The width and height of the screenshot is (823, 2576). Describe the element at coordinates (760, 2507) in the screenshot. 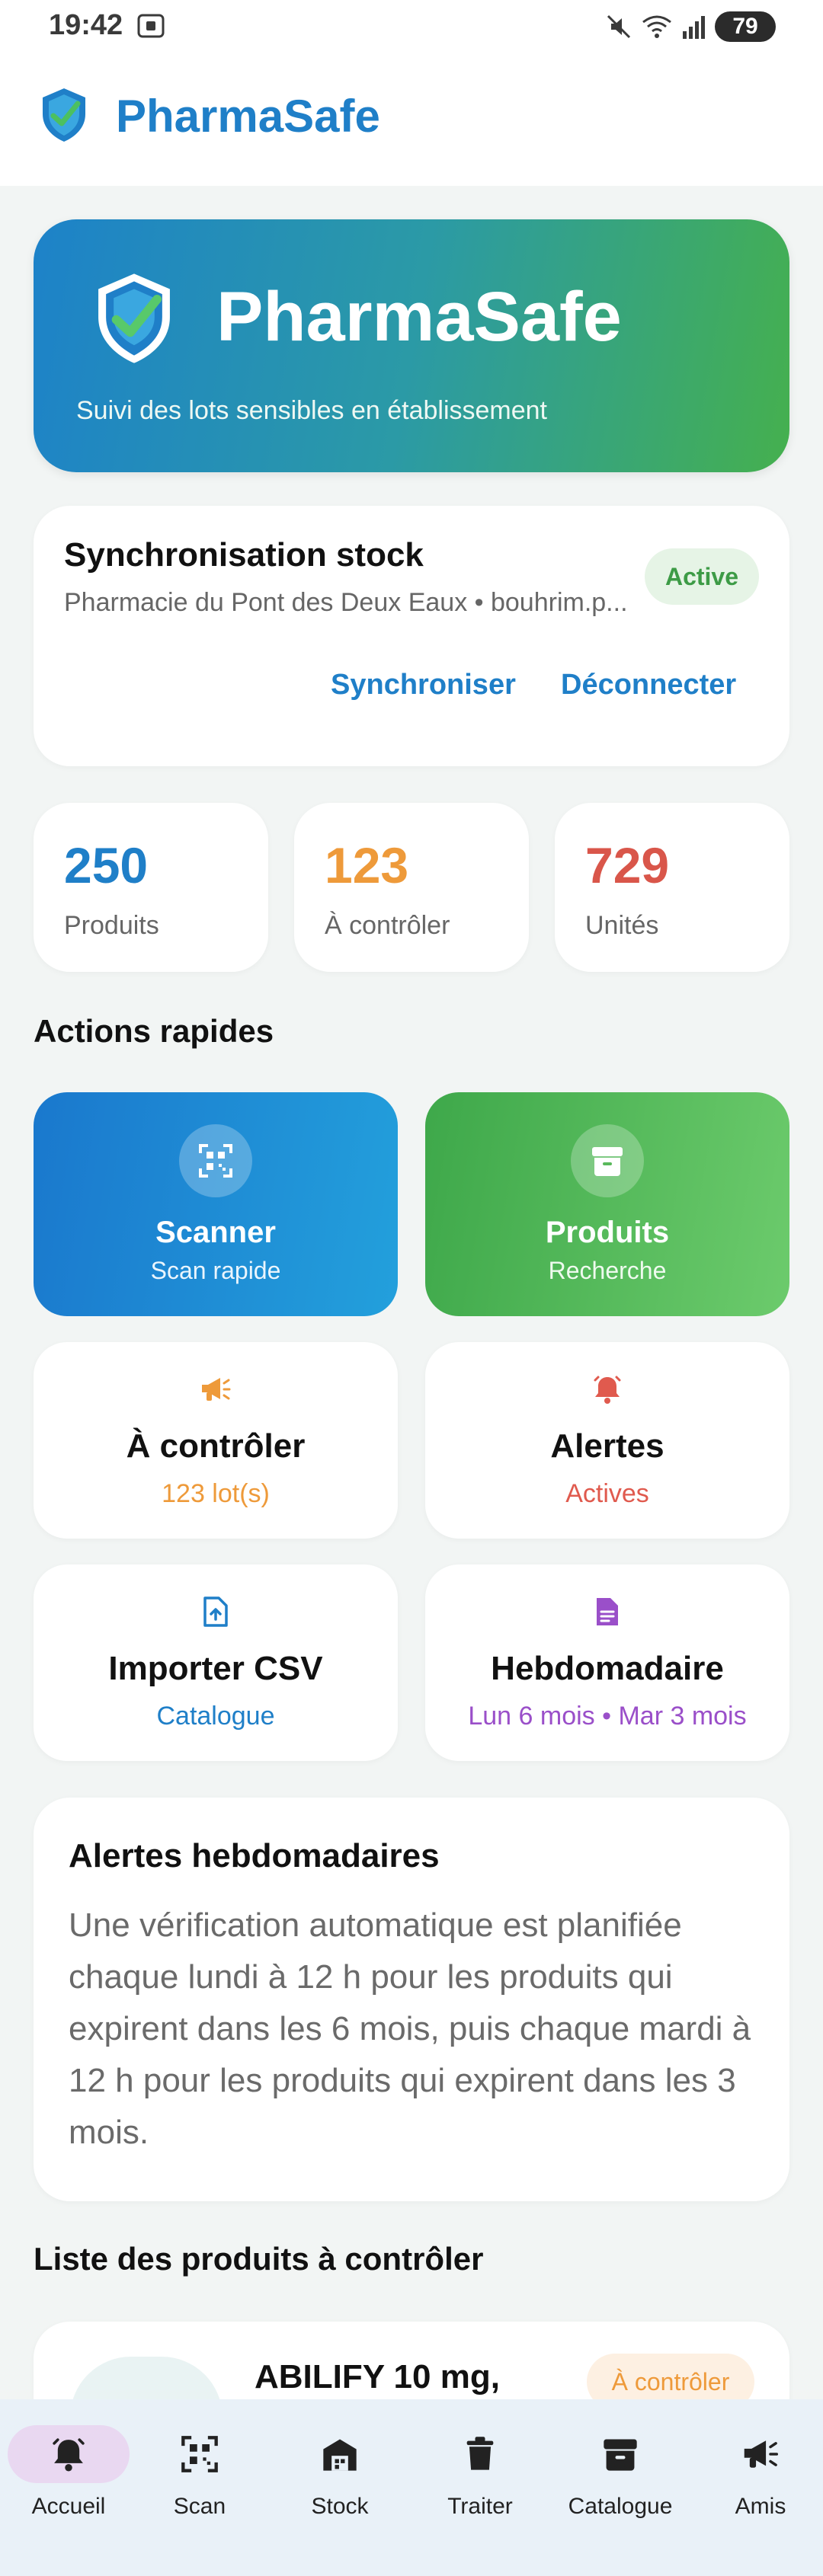

I see `nav-label: Amis` at that location.